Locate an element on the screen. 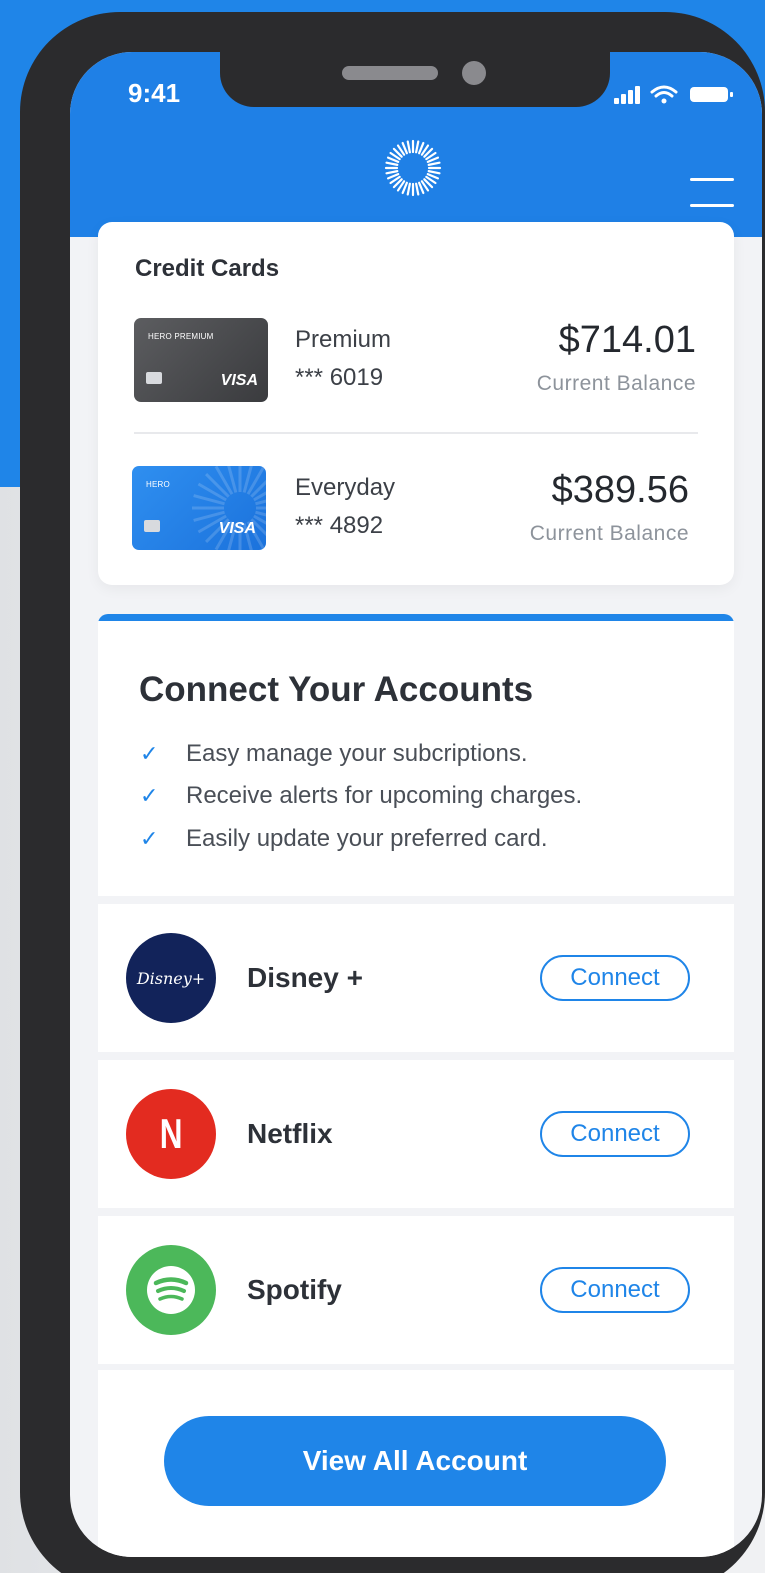 Image resolution: width=765 pixels, height=1573 pixels. view-all-account-button: View All Account is located at coordinates (415, 1461).